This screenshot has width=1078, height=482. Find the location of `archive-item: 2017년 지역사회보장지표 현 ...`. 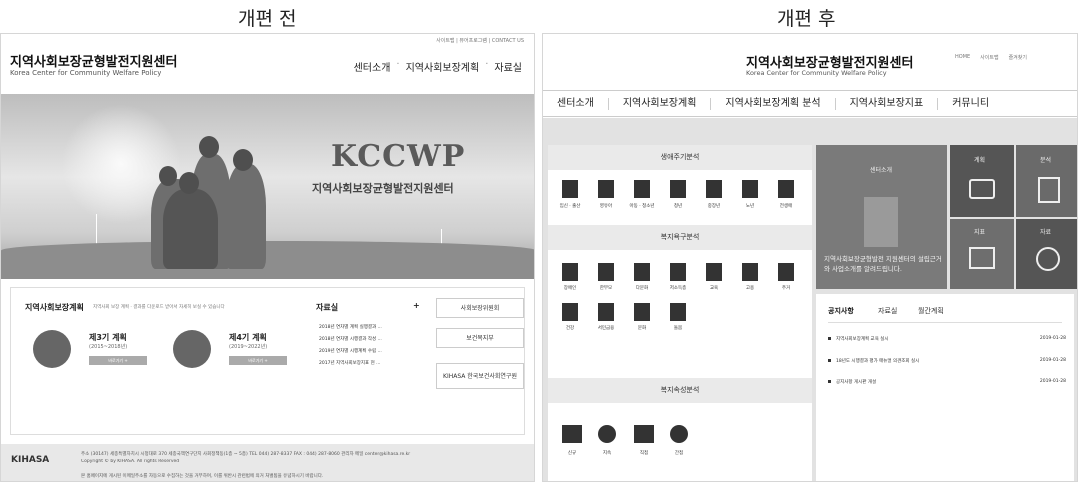

archive-item: 2017년 지역사회보장지표 현 ... is located at coordinates (349, 363).